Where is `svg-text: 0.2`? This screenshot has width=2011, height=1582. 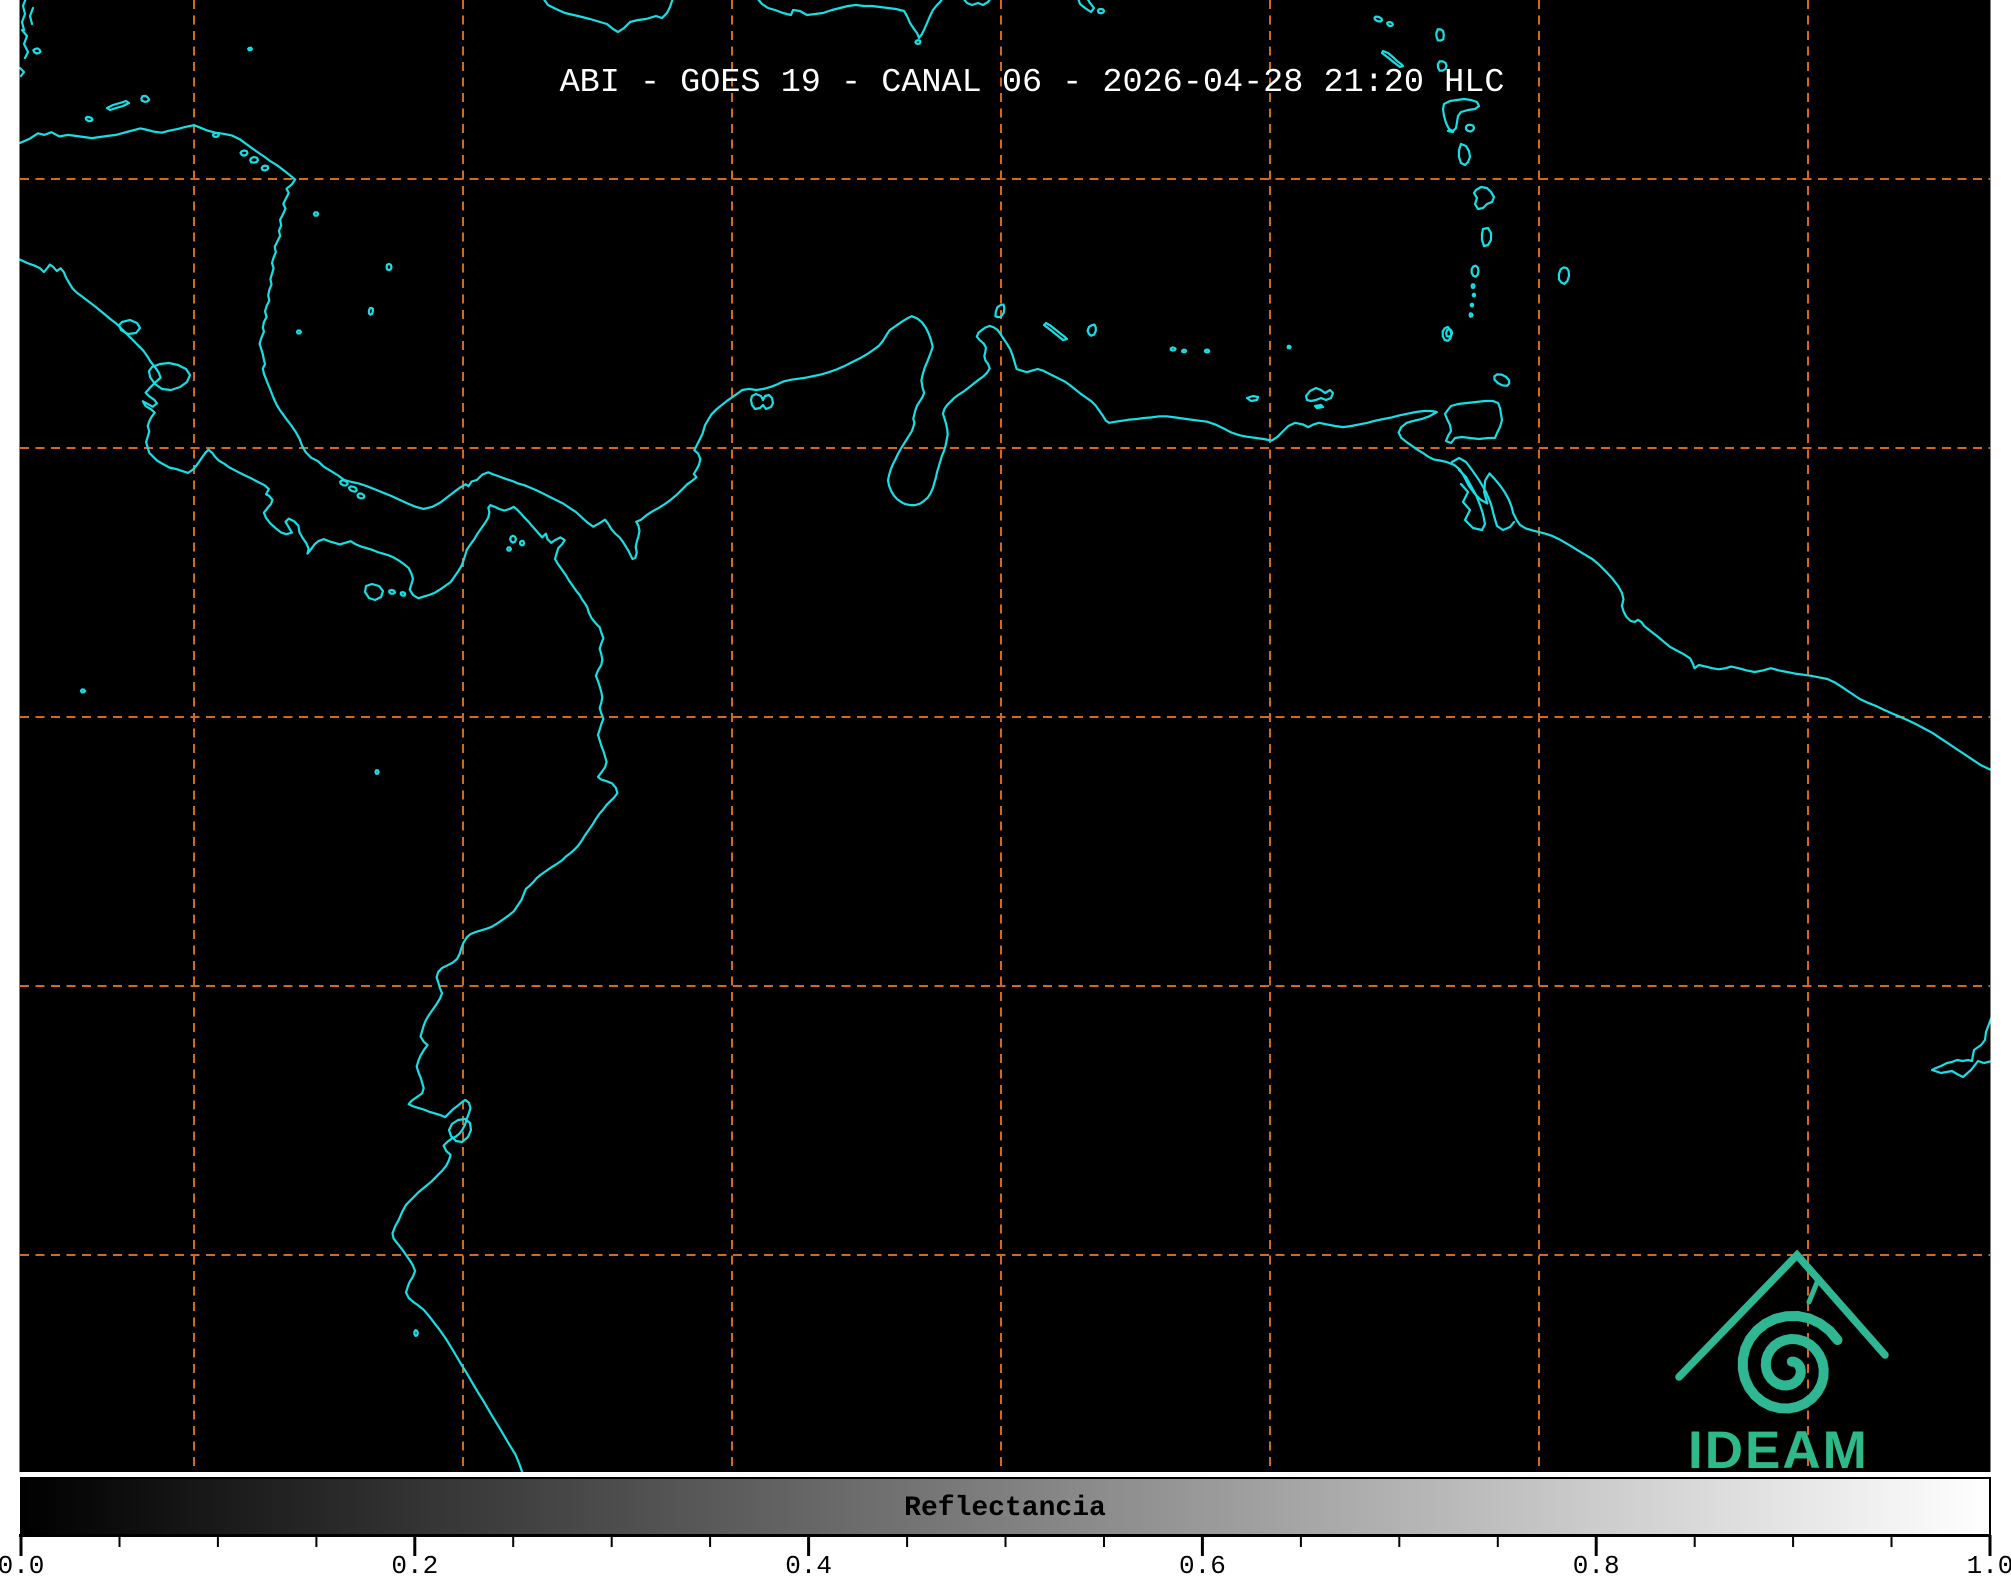 svg-text: 0.2 is located at coordinates (414, 1564).